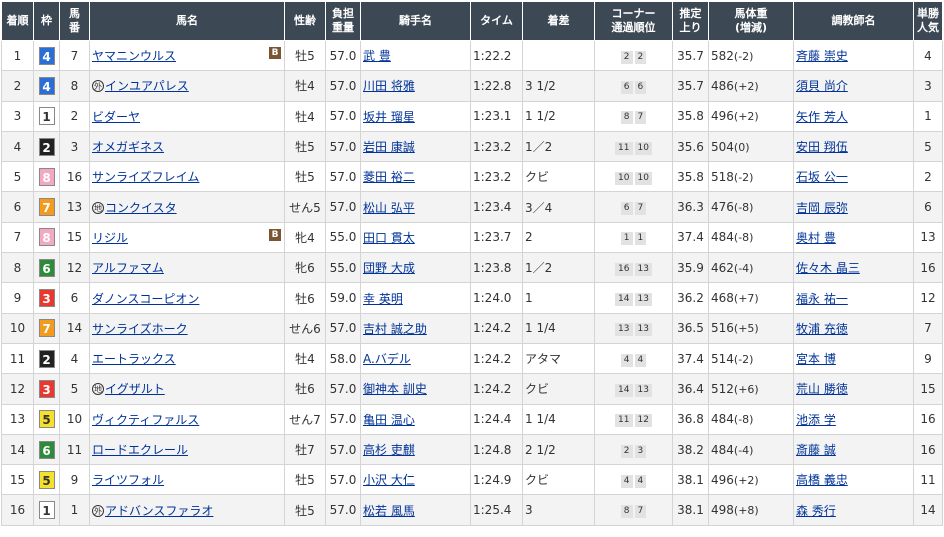 The height and width of the screenshot is (537, 944). What do you see at coordinates (751, 268) in the screenshot?
I see `body-weight-cell: 462(-4)` at bounding box center [751, 268].